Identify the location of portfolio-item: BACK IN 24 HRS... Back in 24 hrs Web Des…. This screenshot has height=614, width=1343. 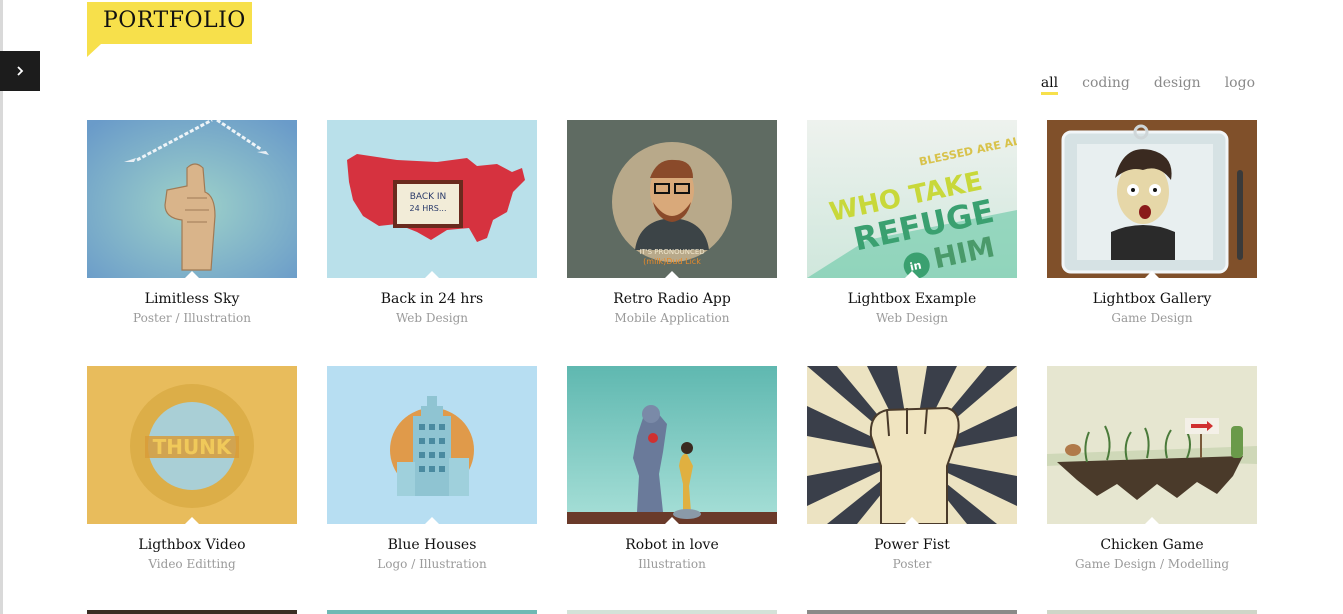
(432, 223).